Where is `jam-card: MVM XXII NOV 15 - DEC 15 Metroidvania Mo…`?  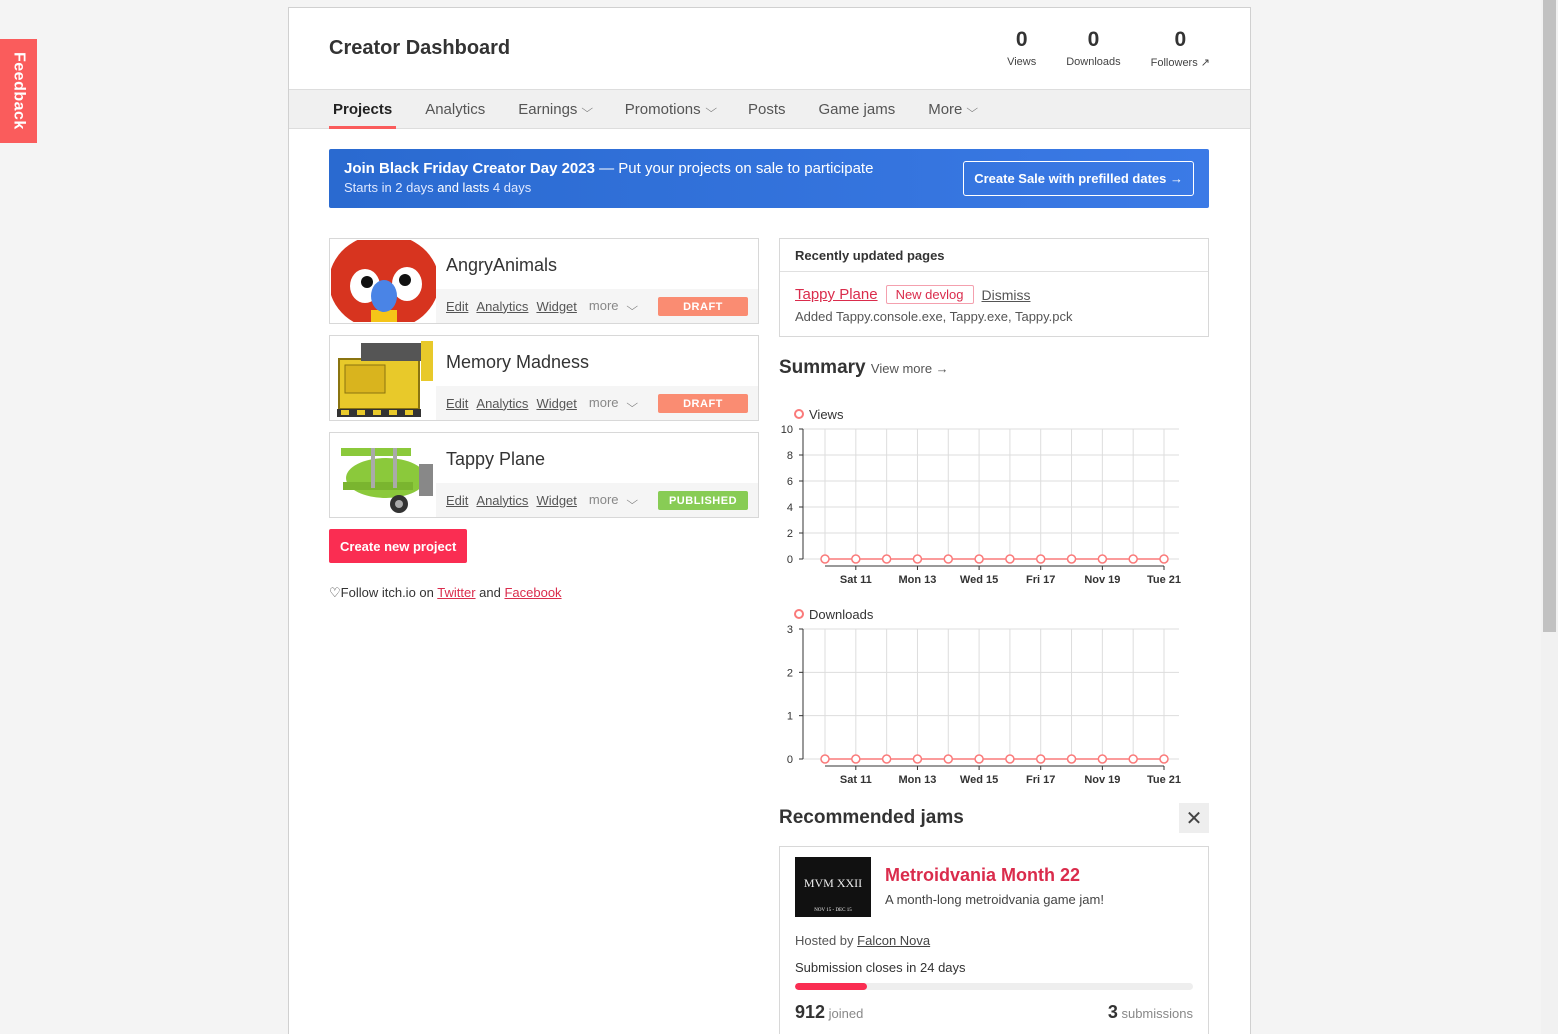 jam-card: MVM XXII NOV 15 - DEC 15 Metroidvania Mo… is located at coordinates (994, 940).